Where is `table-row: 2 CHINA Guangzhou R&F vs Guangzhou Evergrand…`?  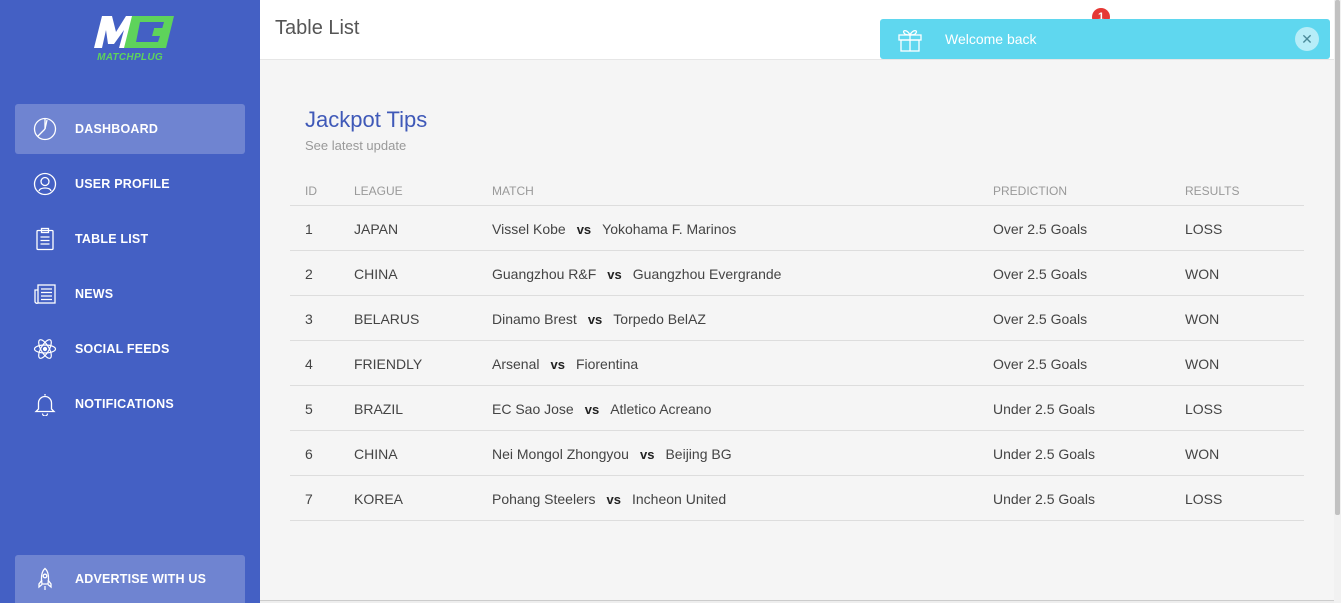
table-row: 2 CHINA Guangzhou R&F vs Guangzhou Evergrand… is located at coordinates (797, 273).